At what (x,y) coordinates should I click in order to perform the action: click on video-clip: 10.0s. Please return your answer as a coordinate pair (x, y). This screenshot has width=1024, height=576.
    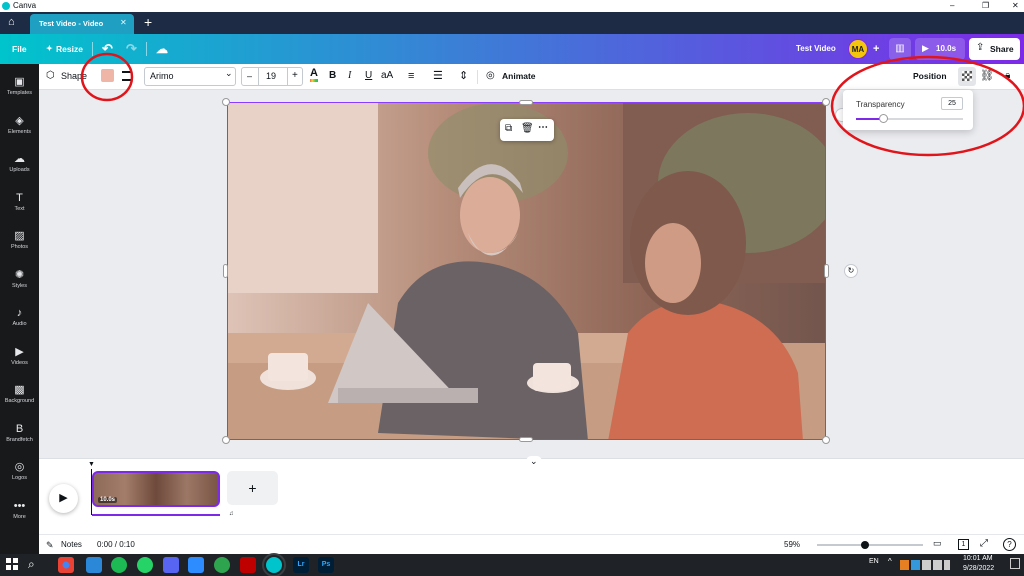
    Looking at the image, I should click on (156, 489).